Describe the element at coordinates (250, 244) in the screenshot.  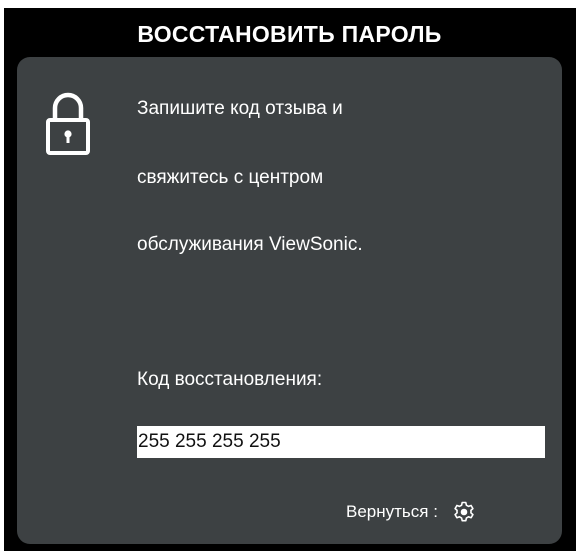
I see `message-line-3: обслуживания ViewSonic.` at that location.